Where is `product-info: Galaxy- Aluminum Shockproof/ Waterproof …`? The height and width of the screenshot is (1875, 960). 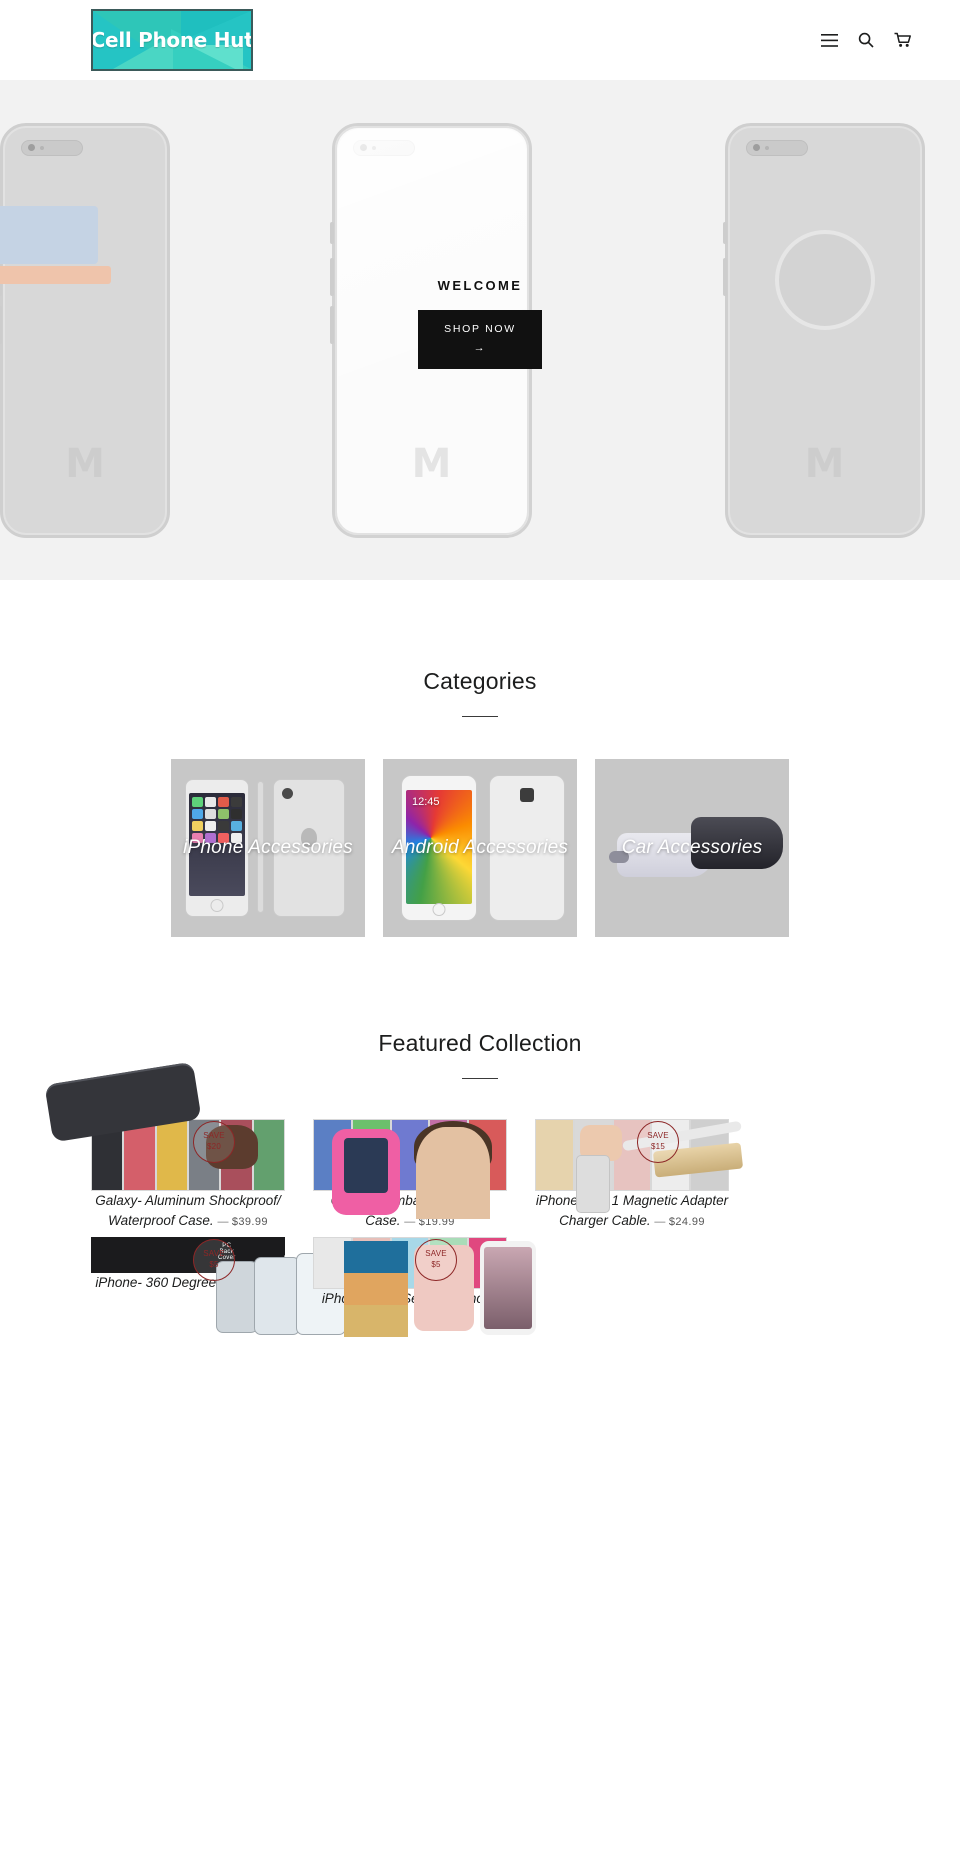
product-info: Galaxy- Aluminum Shockproof/ Waterproof … is located at coordinates (188, 1210).